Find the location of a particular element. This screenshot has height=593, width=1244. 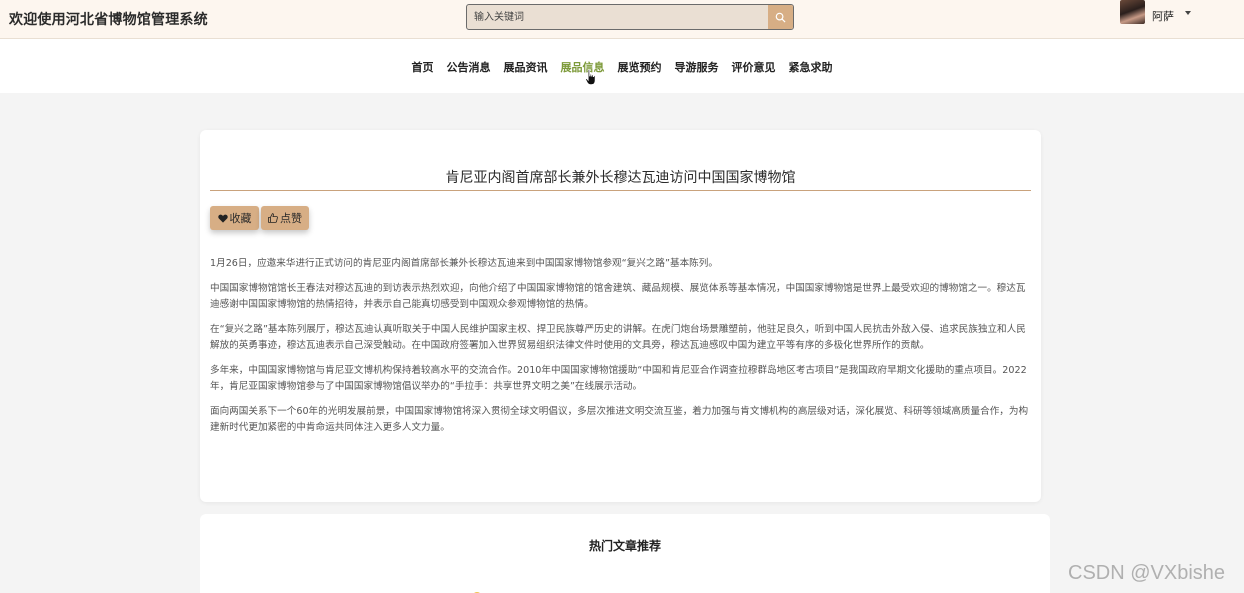

search-button is located at coordinates (780, 17).